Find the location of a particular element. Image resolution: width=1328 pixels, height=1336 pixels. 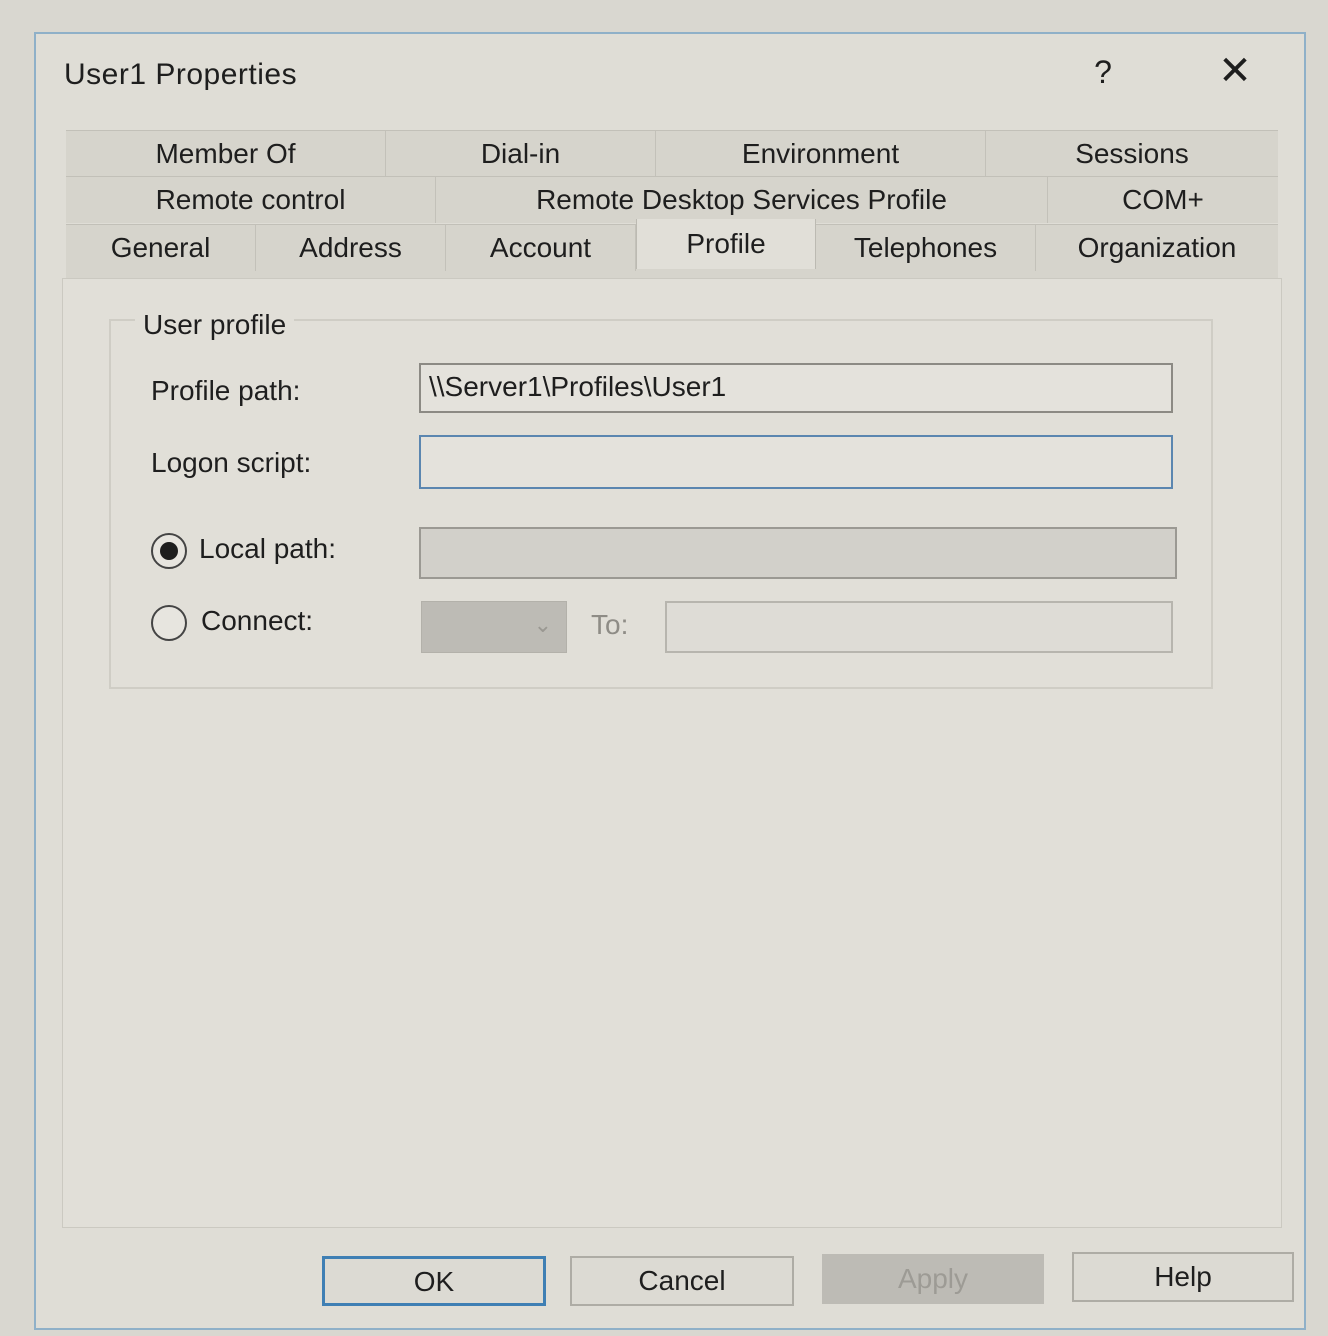

profile-path-label: Profile path: is located at coordinates (226, 390).